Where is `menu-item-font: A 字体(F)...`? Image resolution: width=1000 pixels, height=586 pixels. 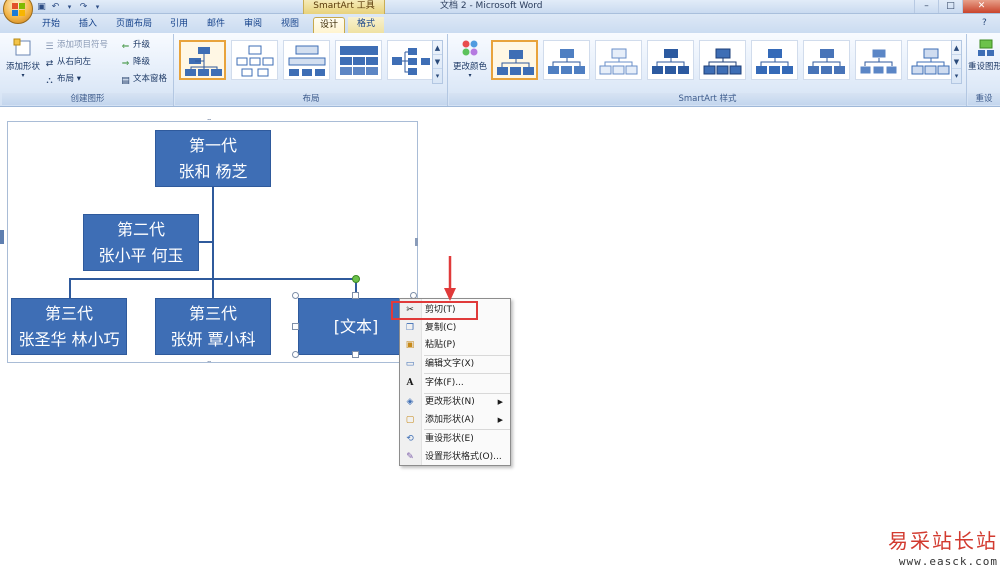
menu-item-font: A 字体(F)... is located at coordinates (455, 383).